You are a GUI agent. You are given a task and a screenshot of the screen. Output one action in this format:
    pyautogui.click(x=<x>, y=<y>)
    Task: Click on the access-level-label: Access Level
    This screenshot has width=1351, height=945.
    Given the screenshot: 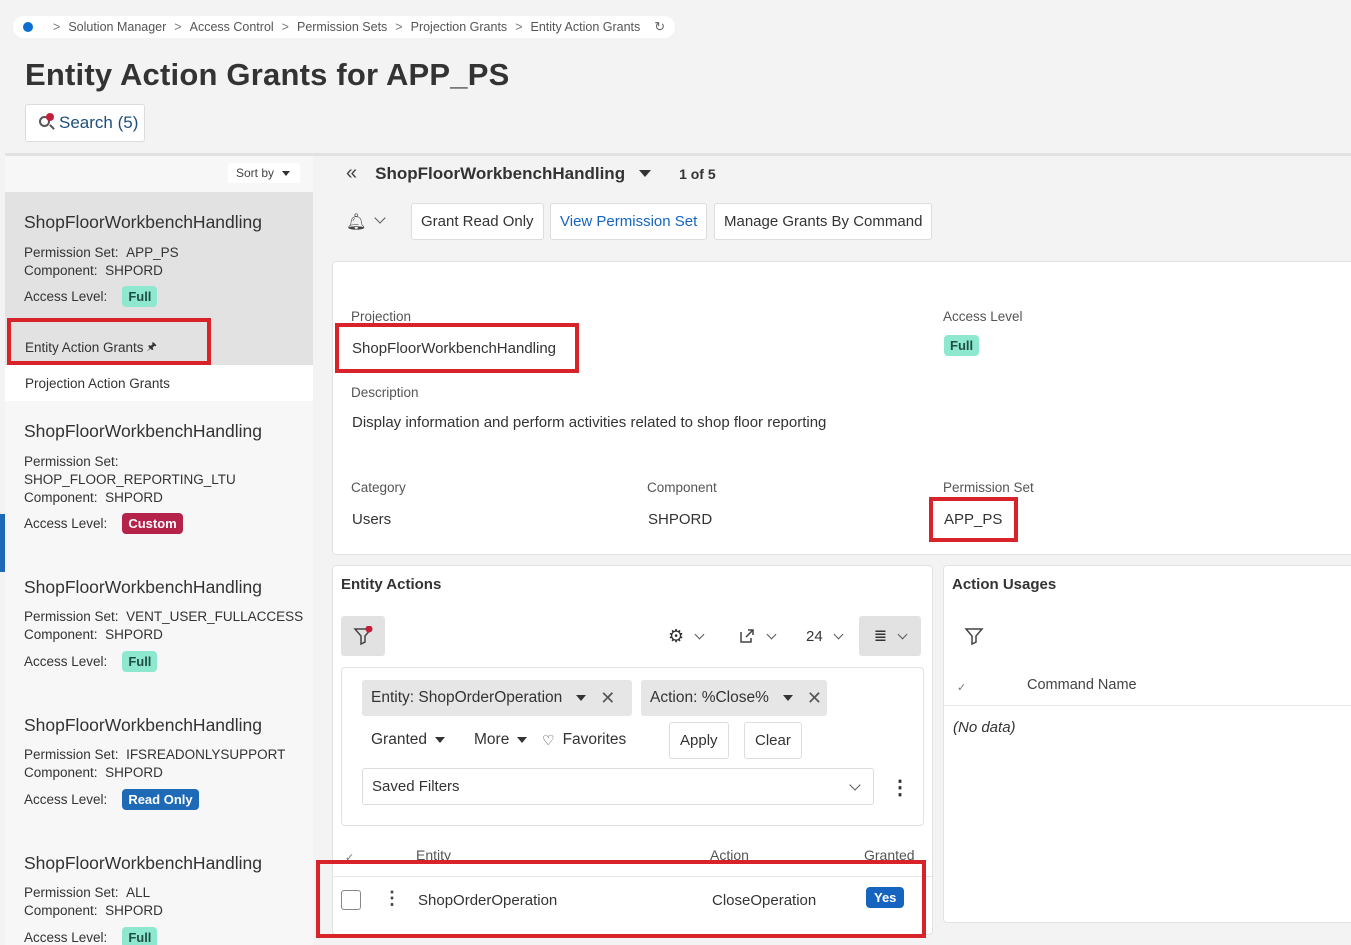 What is the action you would take?
    pyautogui.click(x=983, y=316)
    